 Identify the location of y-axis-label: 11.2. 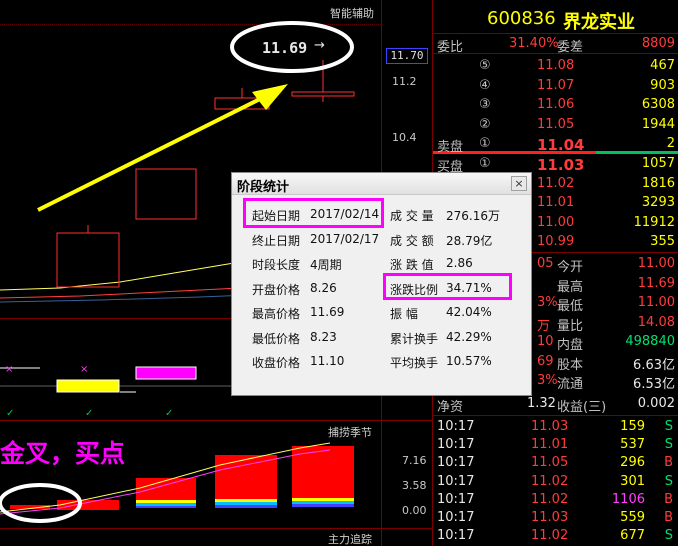
(404, 81).